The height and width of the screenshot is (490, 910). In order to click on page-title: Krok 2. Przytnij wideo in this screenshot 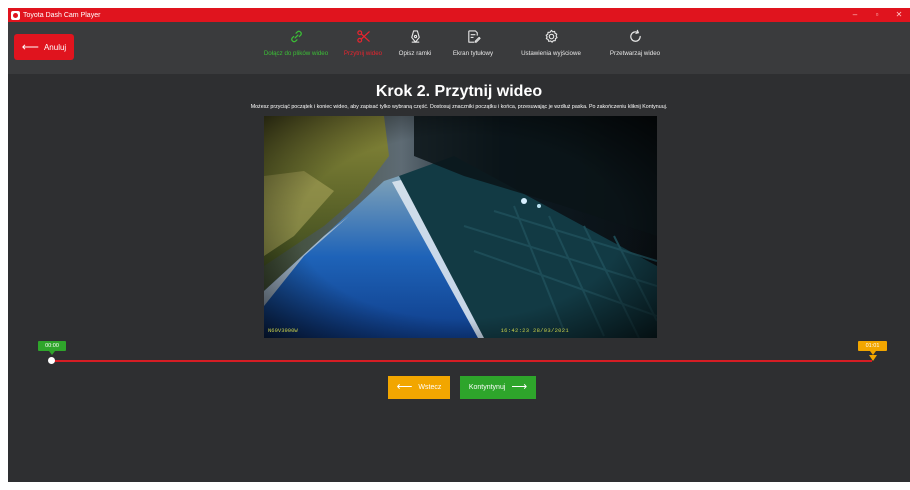, I will do `click(459, 91)`.